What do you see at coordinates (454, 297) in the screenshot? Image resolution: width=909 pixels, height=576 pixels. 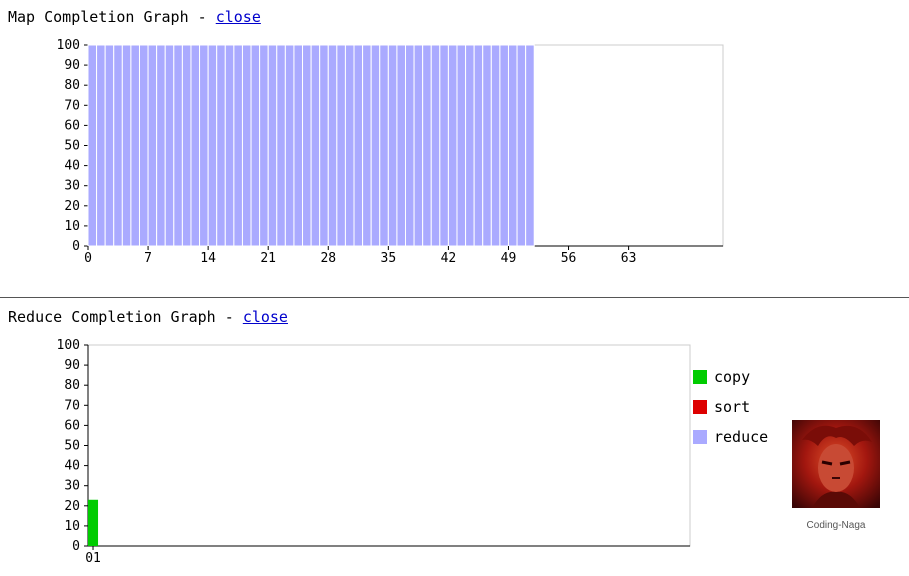 I see `section-divider` at bounding box center [454, 297].